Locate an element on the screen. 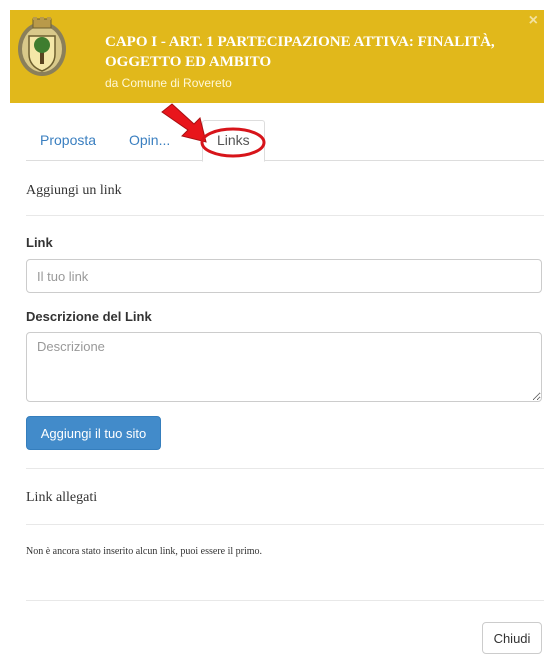  modal-subtitle: da Comune di Rovereto is located at coordinates (168, 83).